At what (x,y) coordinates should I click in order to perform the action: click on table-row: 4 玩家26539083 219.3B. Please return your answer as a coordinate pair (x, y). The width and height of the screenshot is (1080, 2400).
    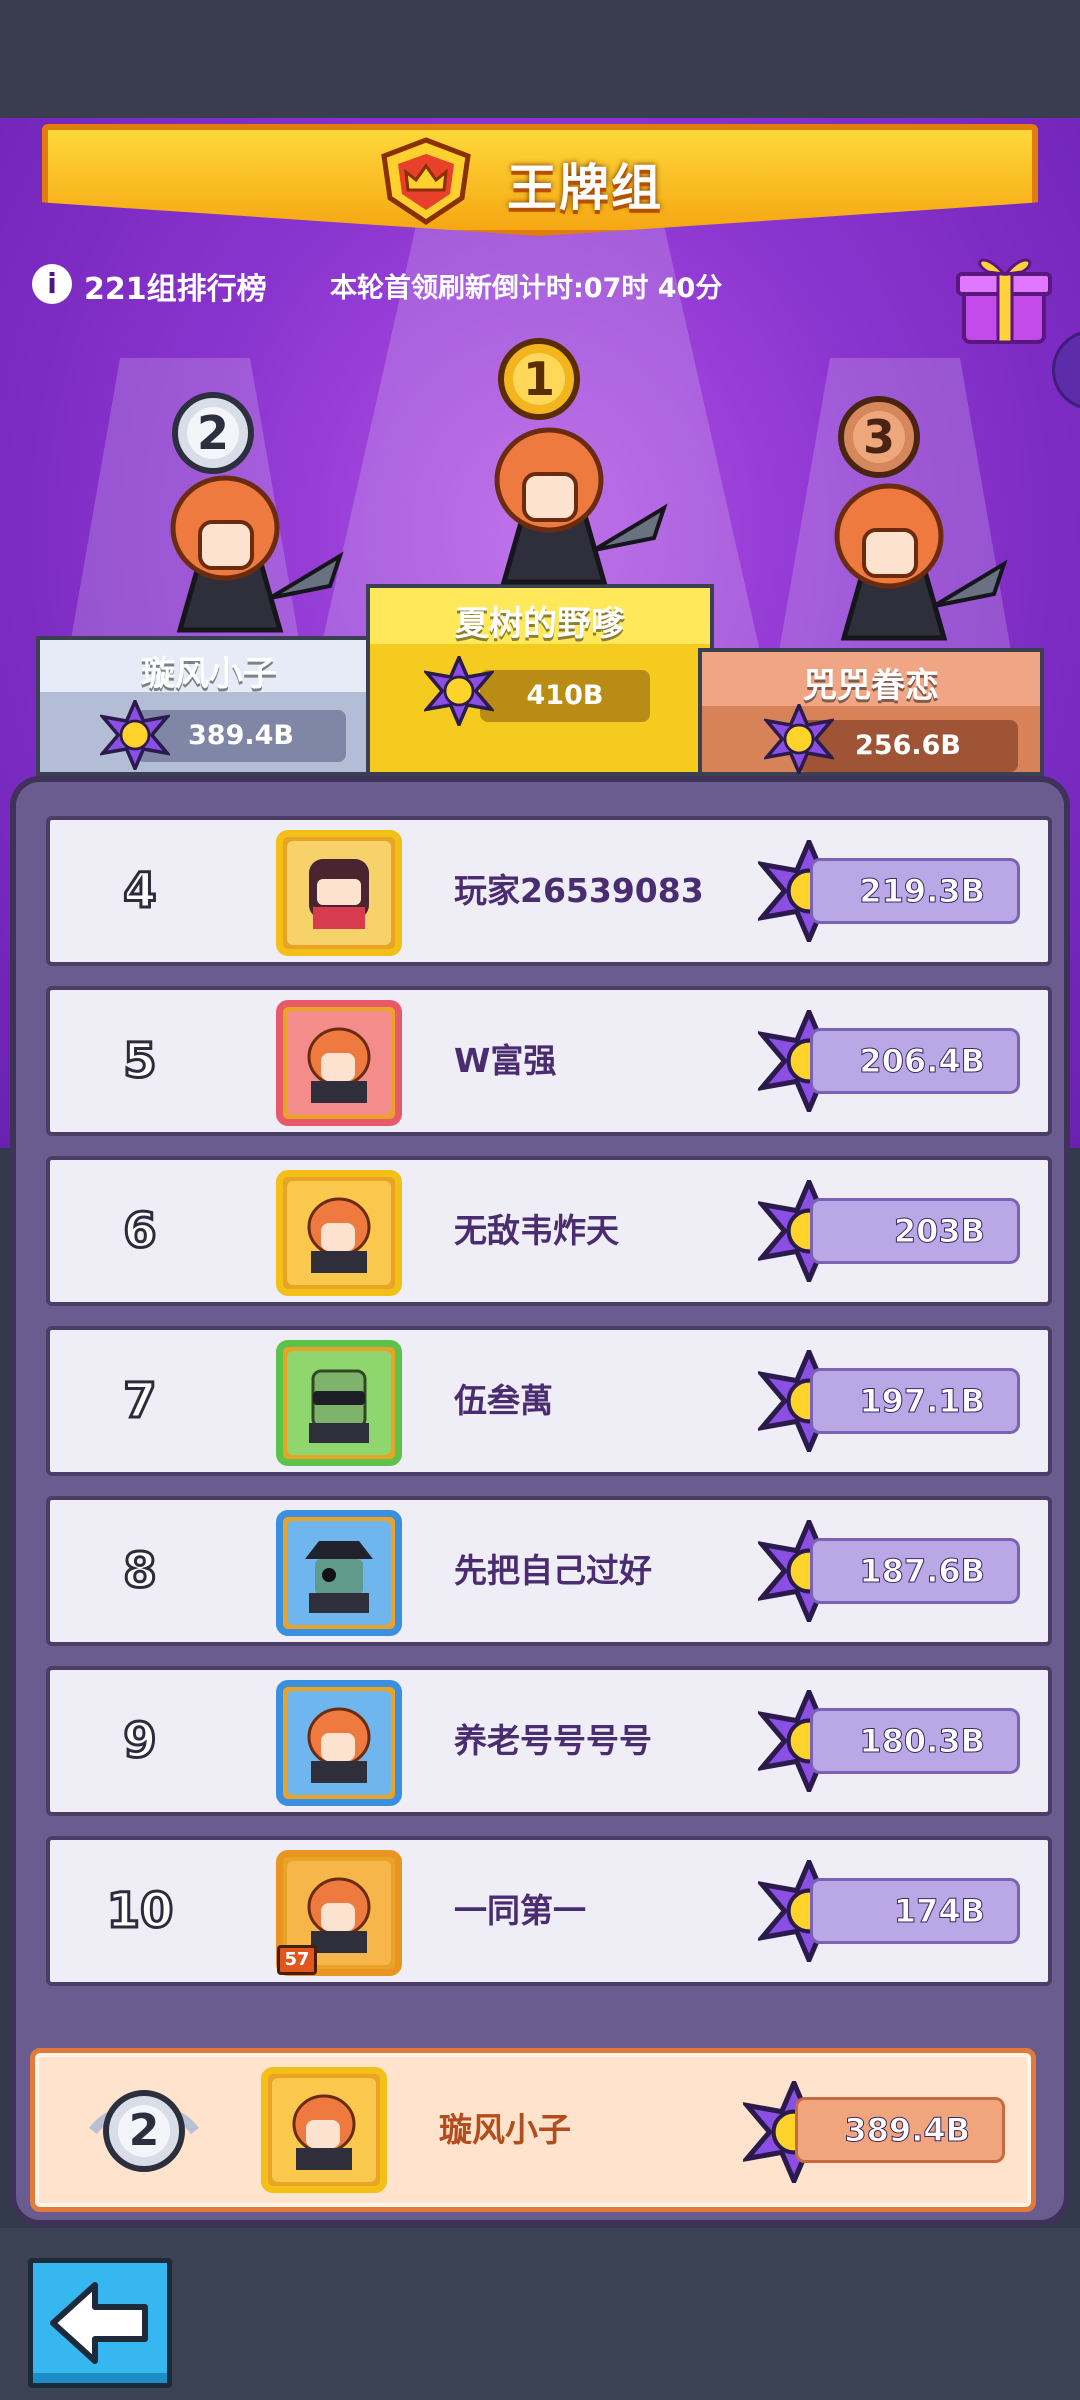
    Looking at the image, I should click on (549, 891).